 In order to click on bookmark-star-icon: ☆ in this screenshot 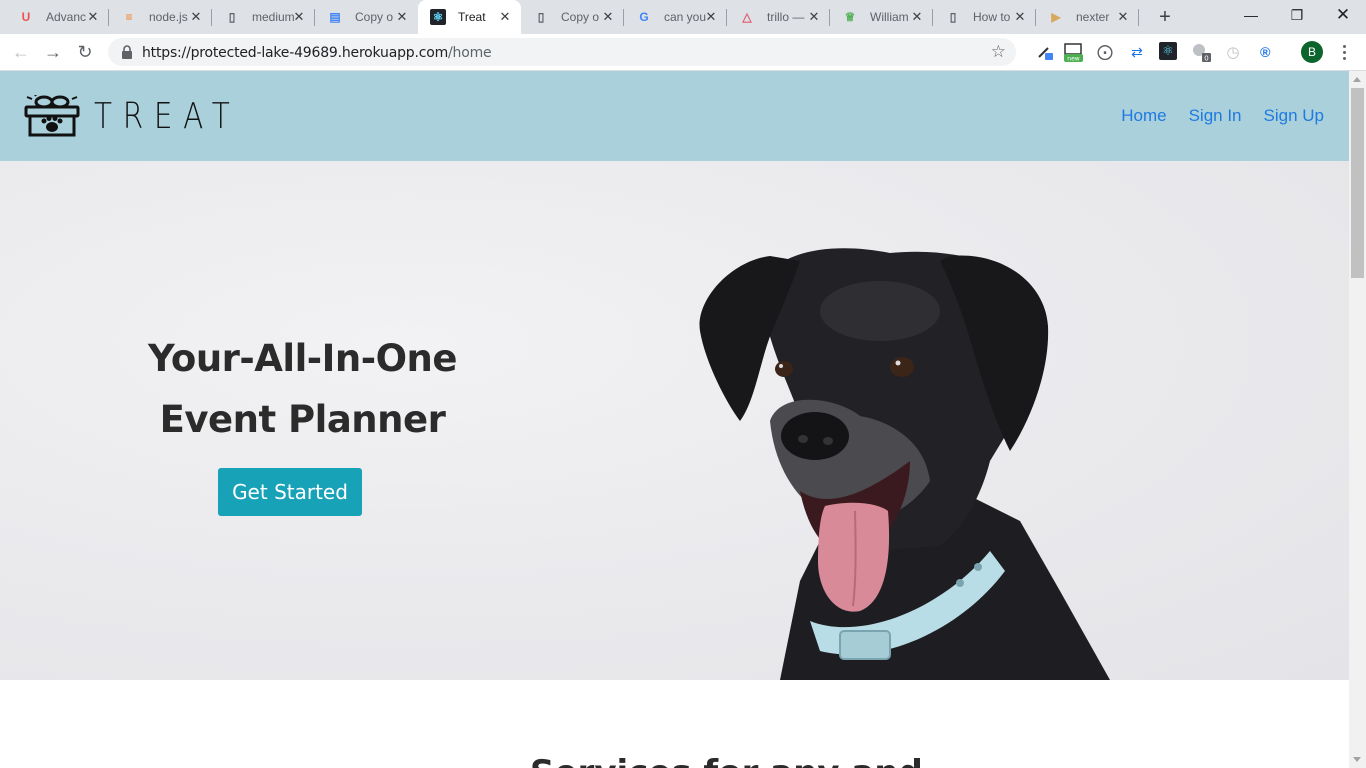, I will do `click(998, 52)`.